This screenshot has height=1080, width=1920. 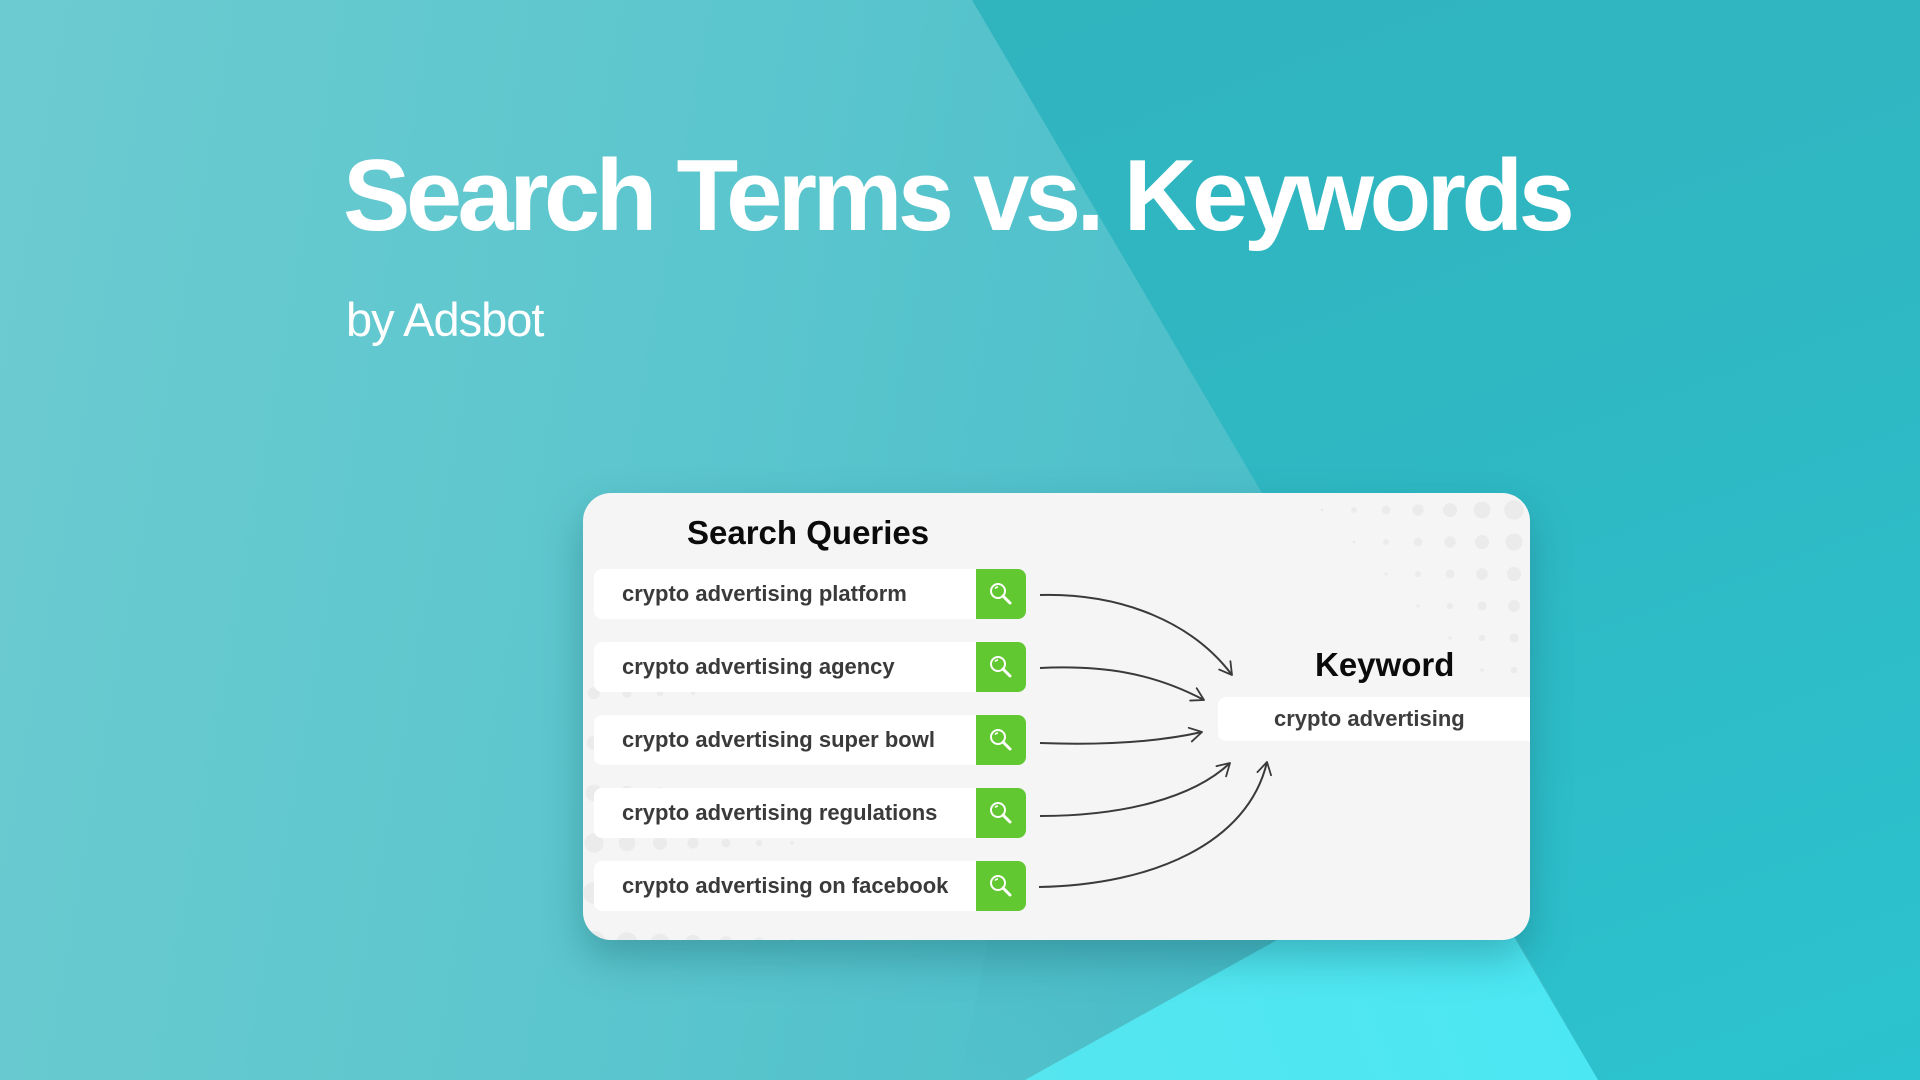 What do you see at coordinates (1374, 719) in the screenshot?
I see `keyword-value: crypto advertising` at bounding box center [1374, 719].